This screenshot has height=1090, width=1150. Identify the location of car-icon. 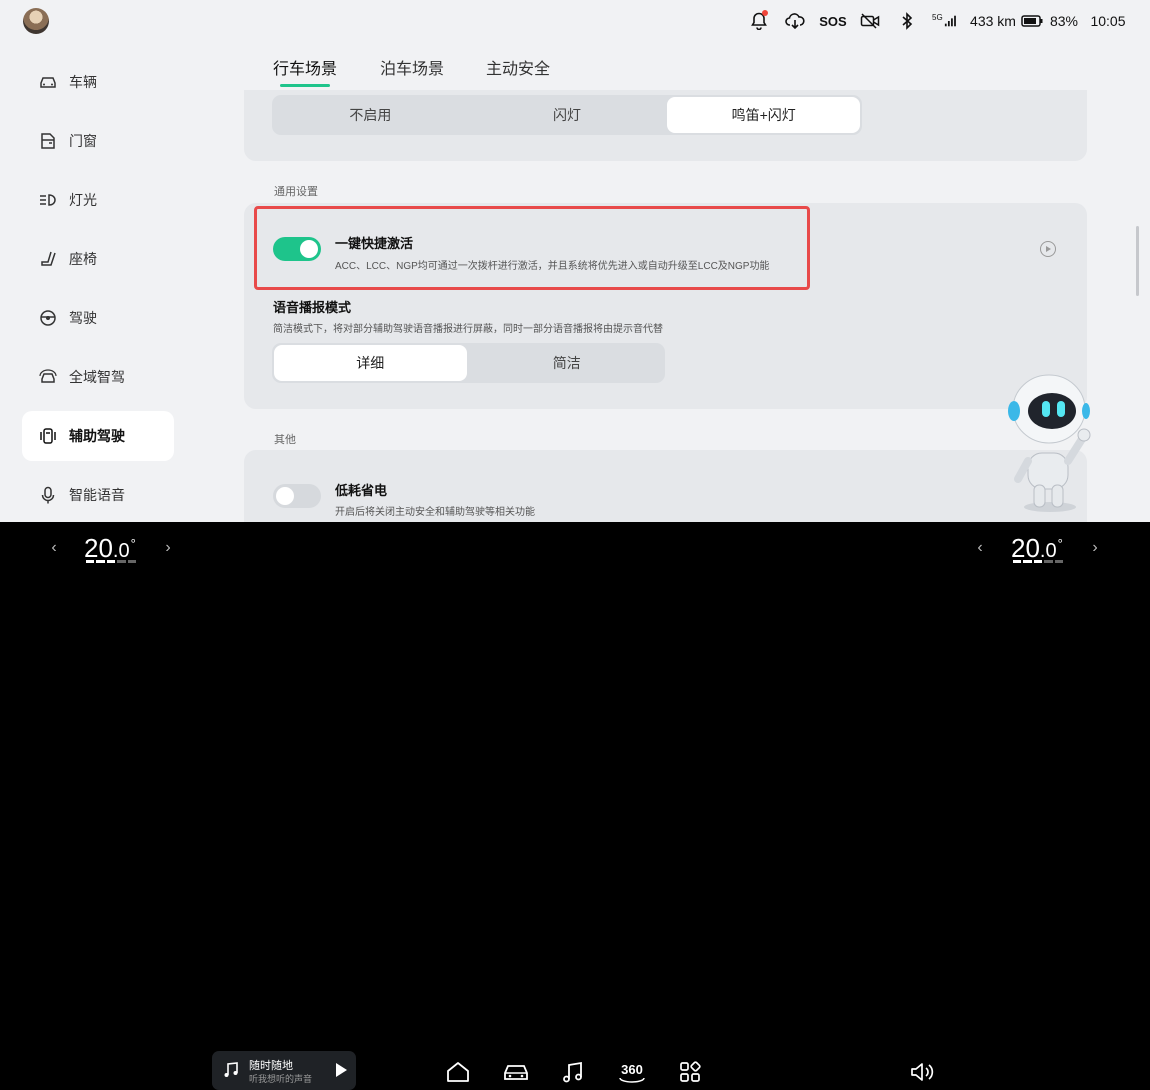
(48, 82).